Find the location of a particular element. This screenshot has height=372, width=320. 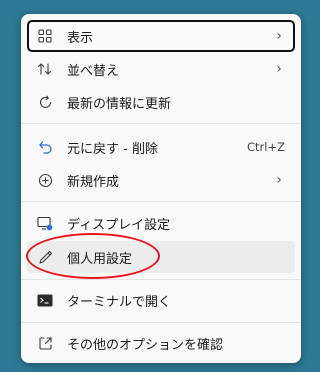

red-highlight-ellipse is located at coordinates (93, 256).